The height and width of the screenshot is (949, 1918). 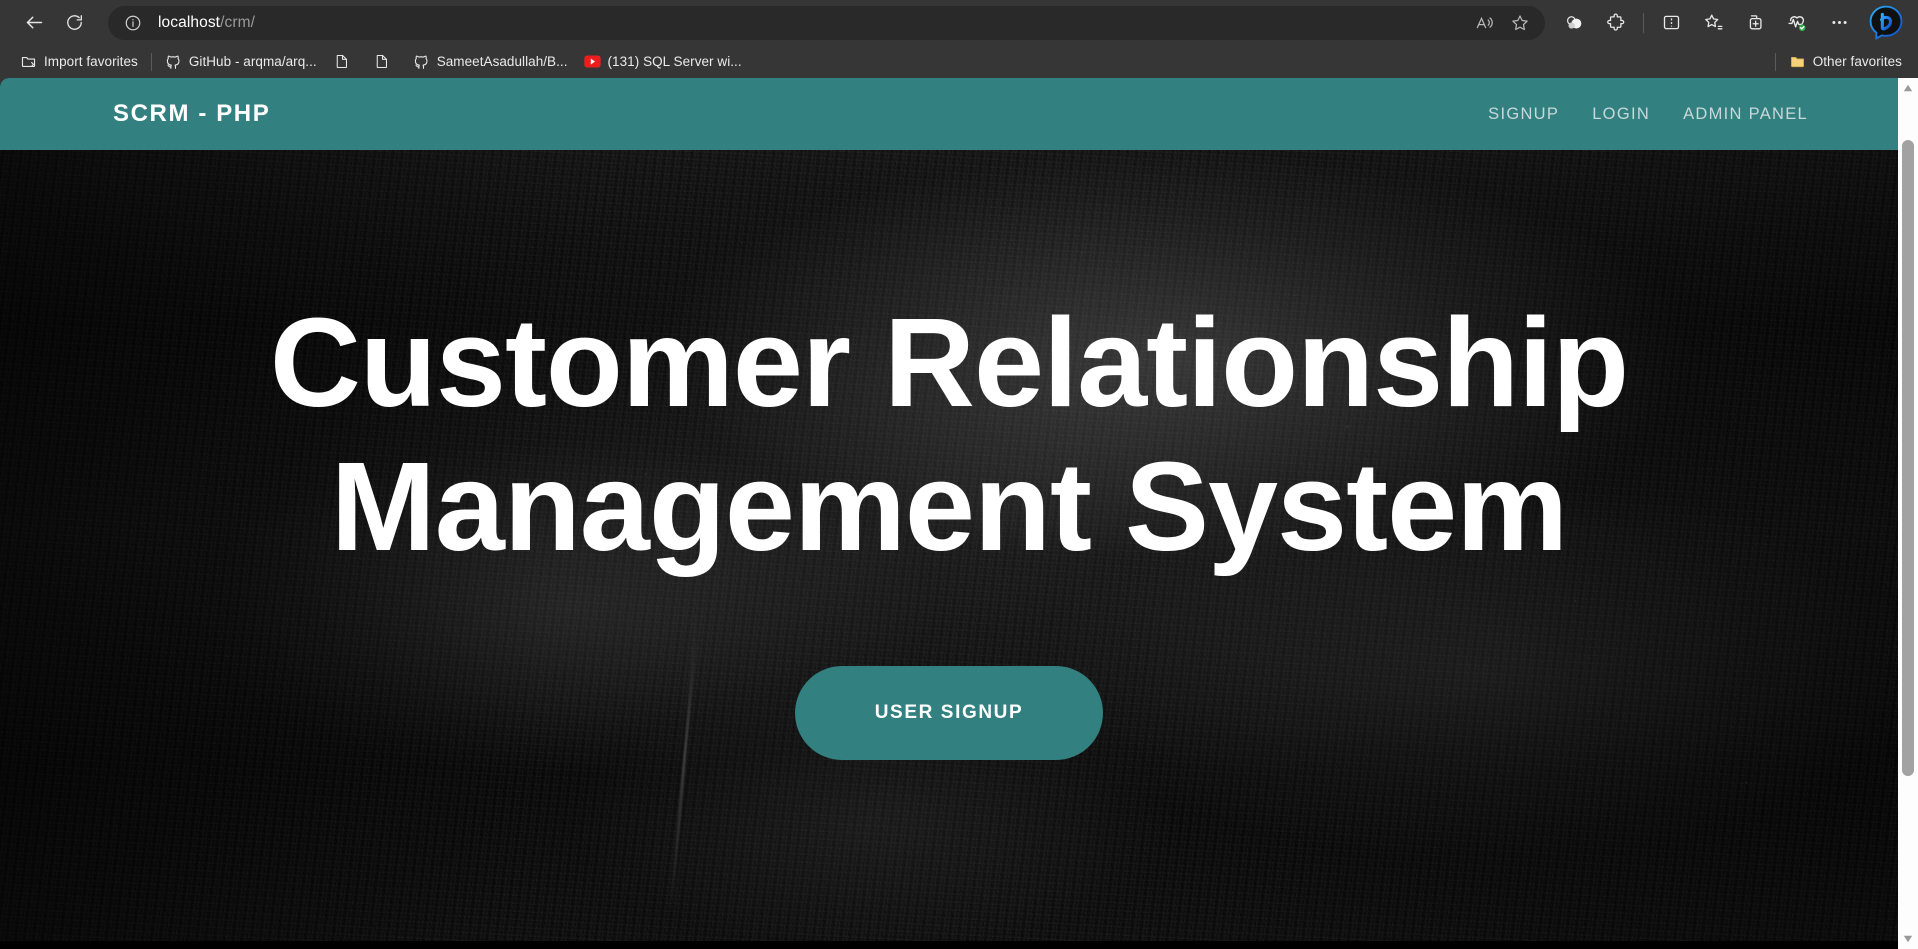 What do you see at coordinates (1797, 61) in the screenshot?
I see `folder-icon` at bounding box center [1797, 61].